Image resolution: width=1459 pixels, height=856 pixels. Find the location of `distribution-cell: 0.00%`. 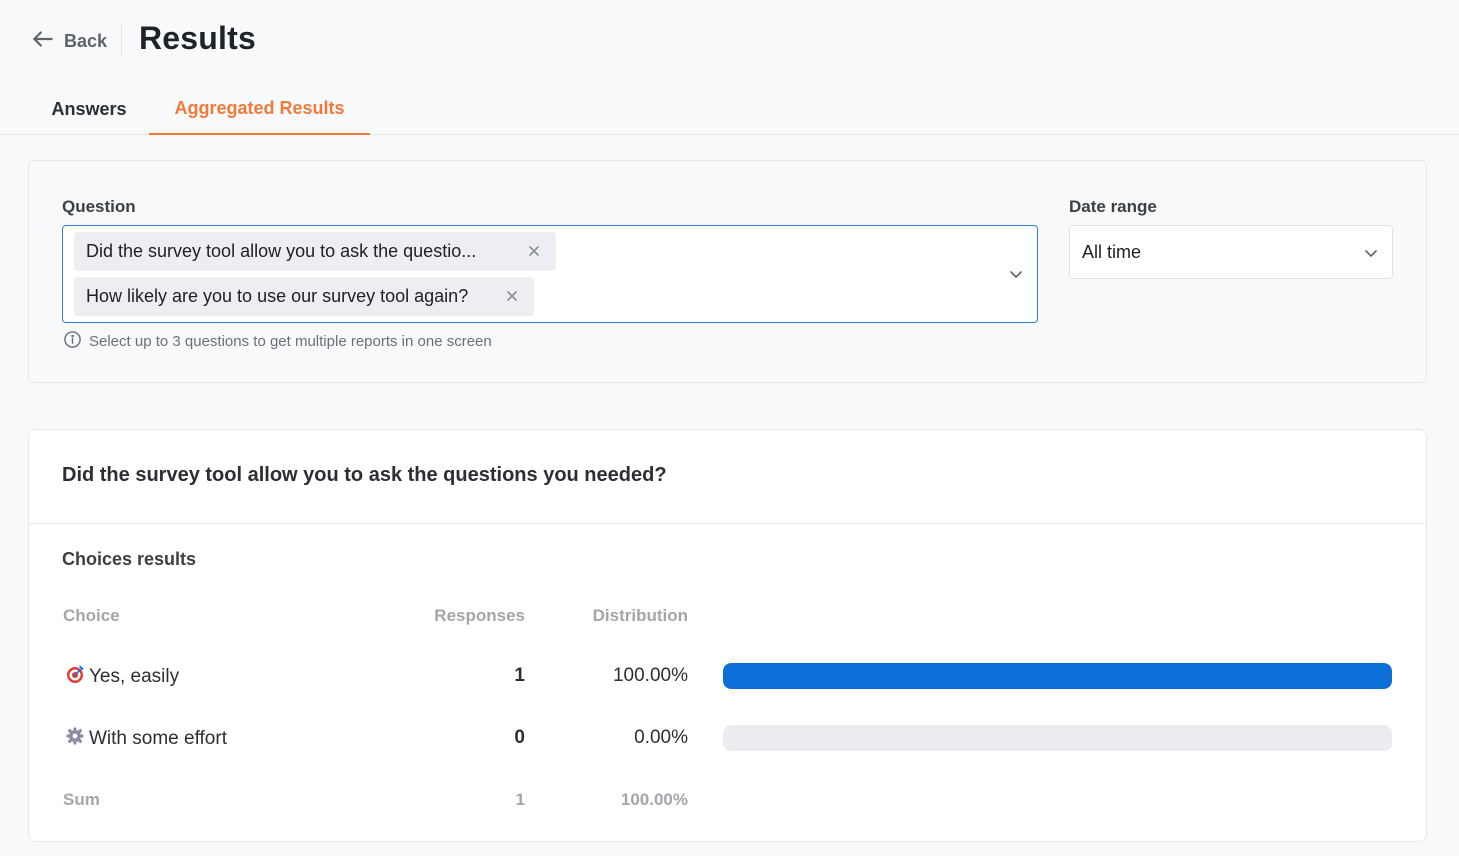

distribution-cell: 0.00% is located at coordinates (661, 737).